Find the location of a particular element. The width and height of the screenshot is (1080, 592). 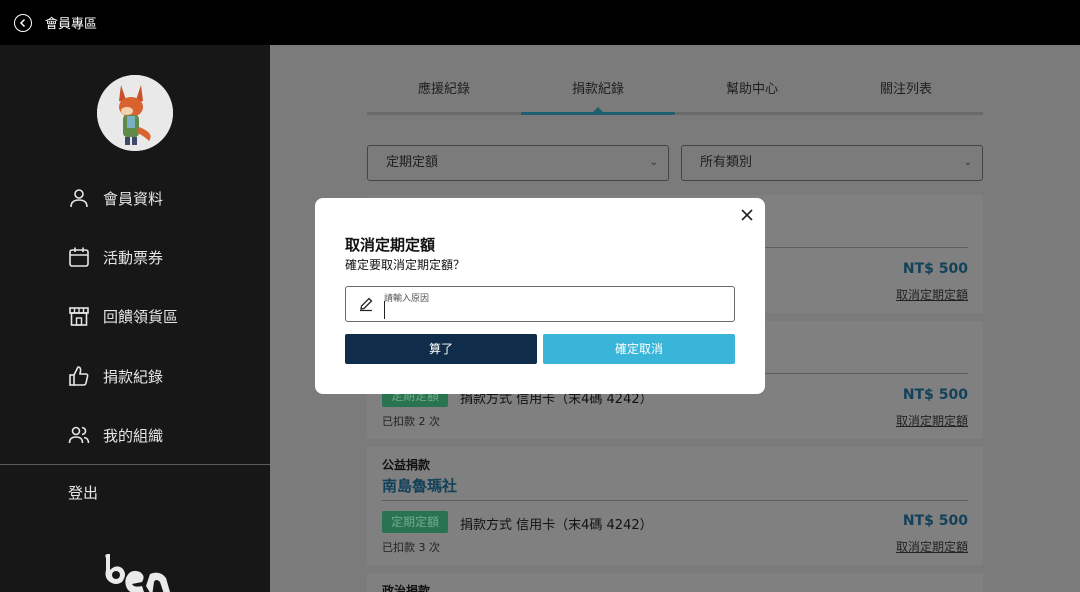

thumbs-up-icon is located at coordinates (79, 376).